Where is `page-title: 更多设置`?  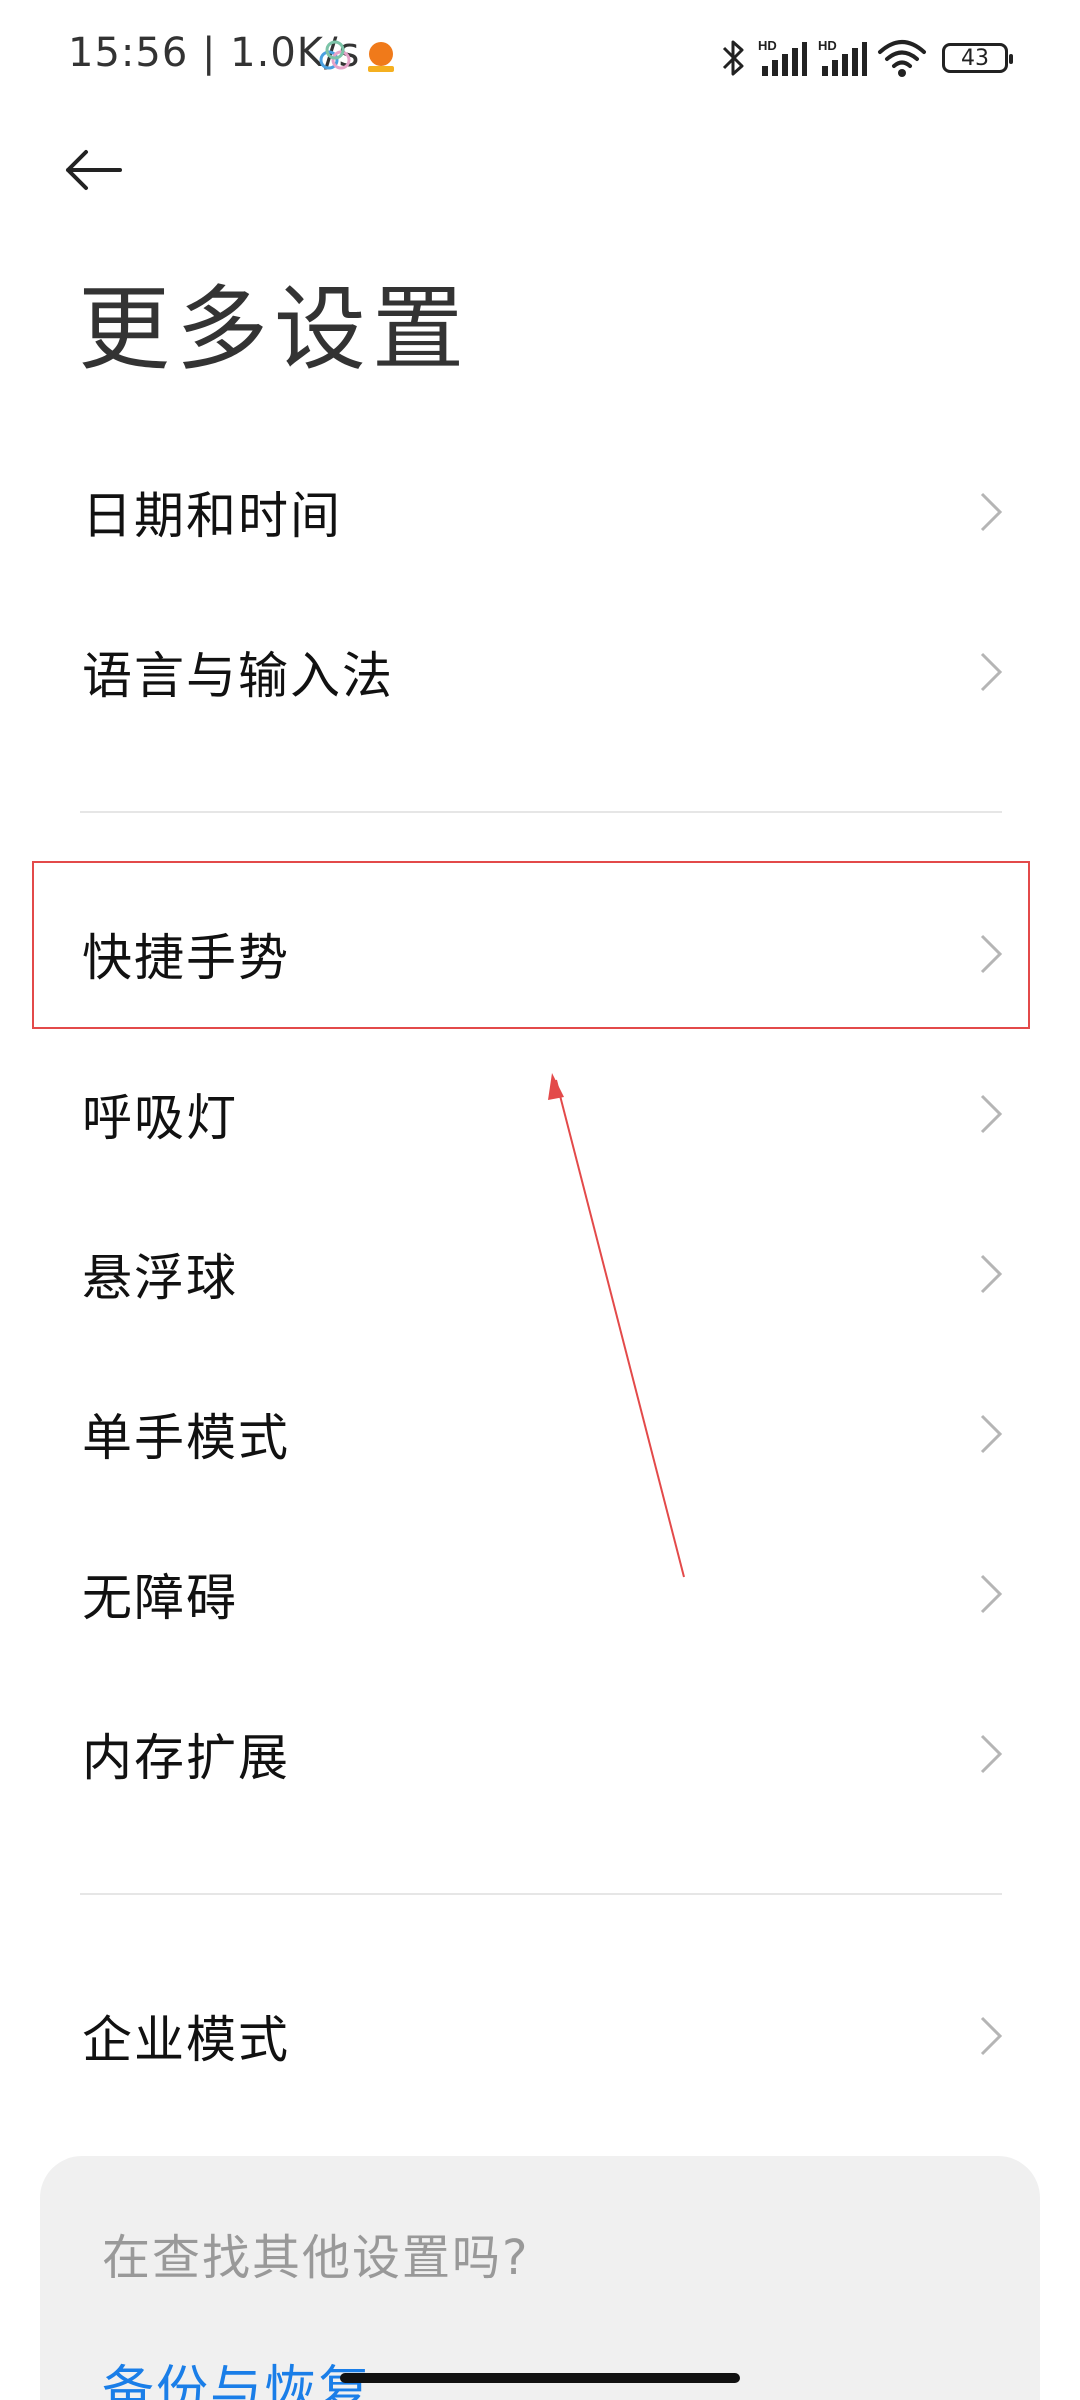
page-title: 更多设置 is located at coordinates (274, 329).